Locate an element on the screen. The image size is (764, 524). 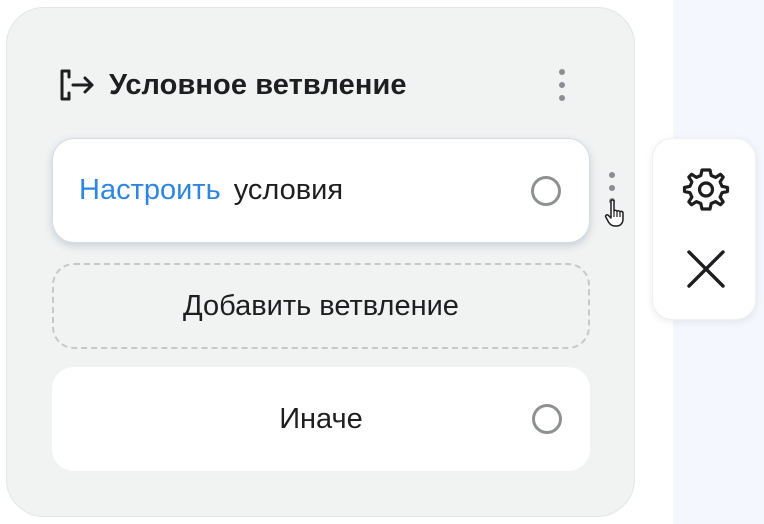
else-label: Иначе is located at coordinates (321, 418).